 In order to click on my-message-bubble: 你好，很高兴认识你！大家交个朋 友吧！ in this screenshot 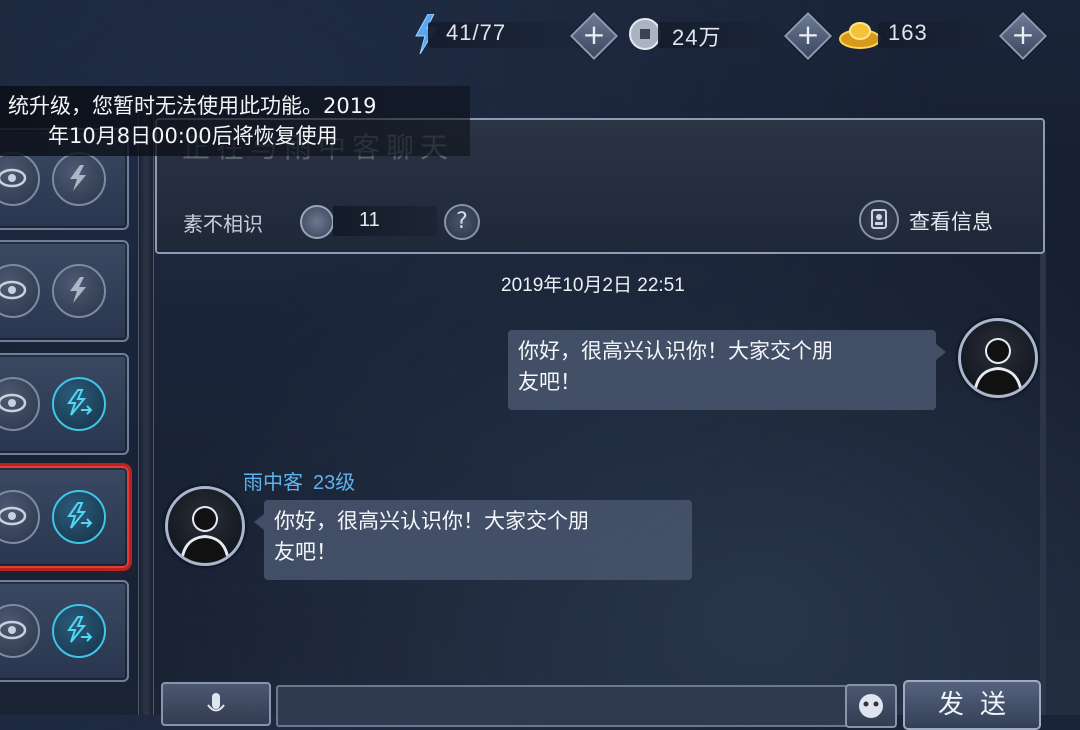, I will do `click(727, 370)`.